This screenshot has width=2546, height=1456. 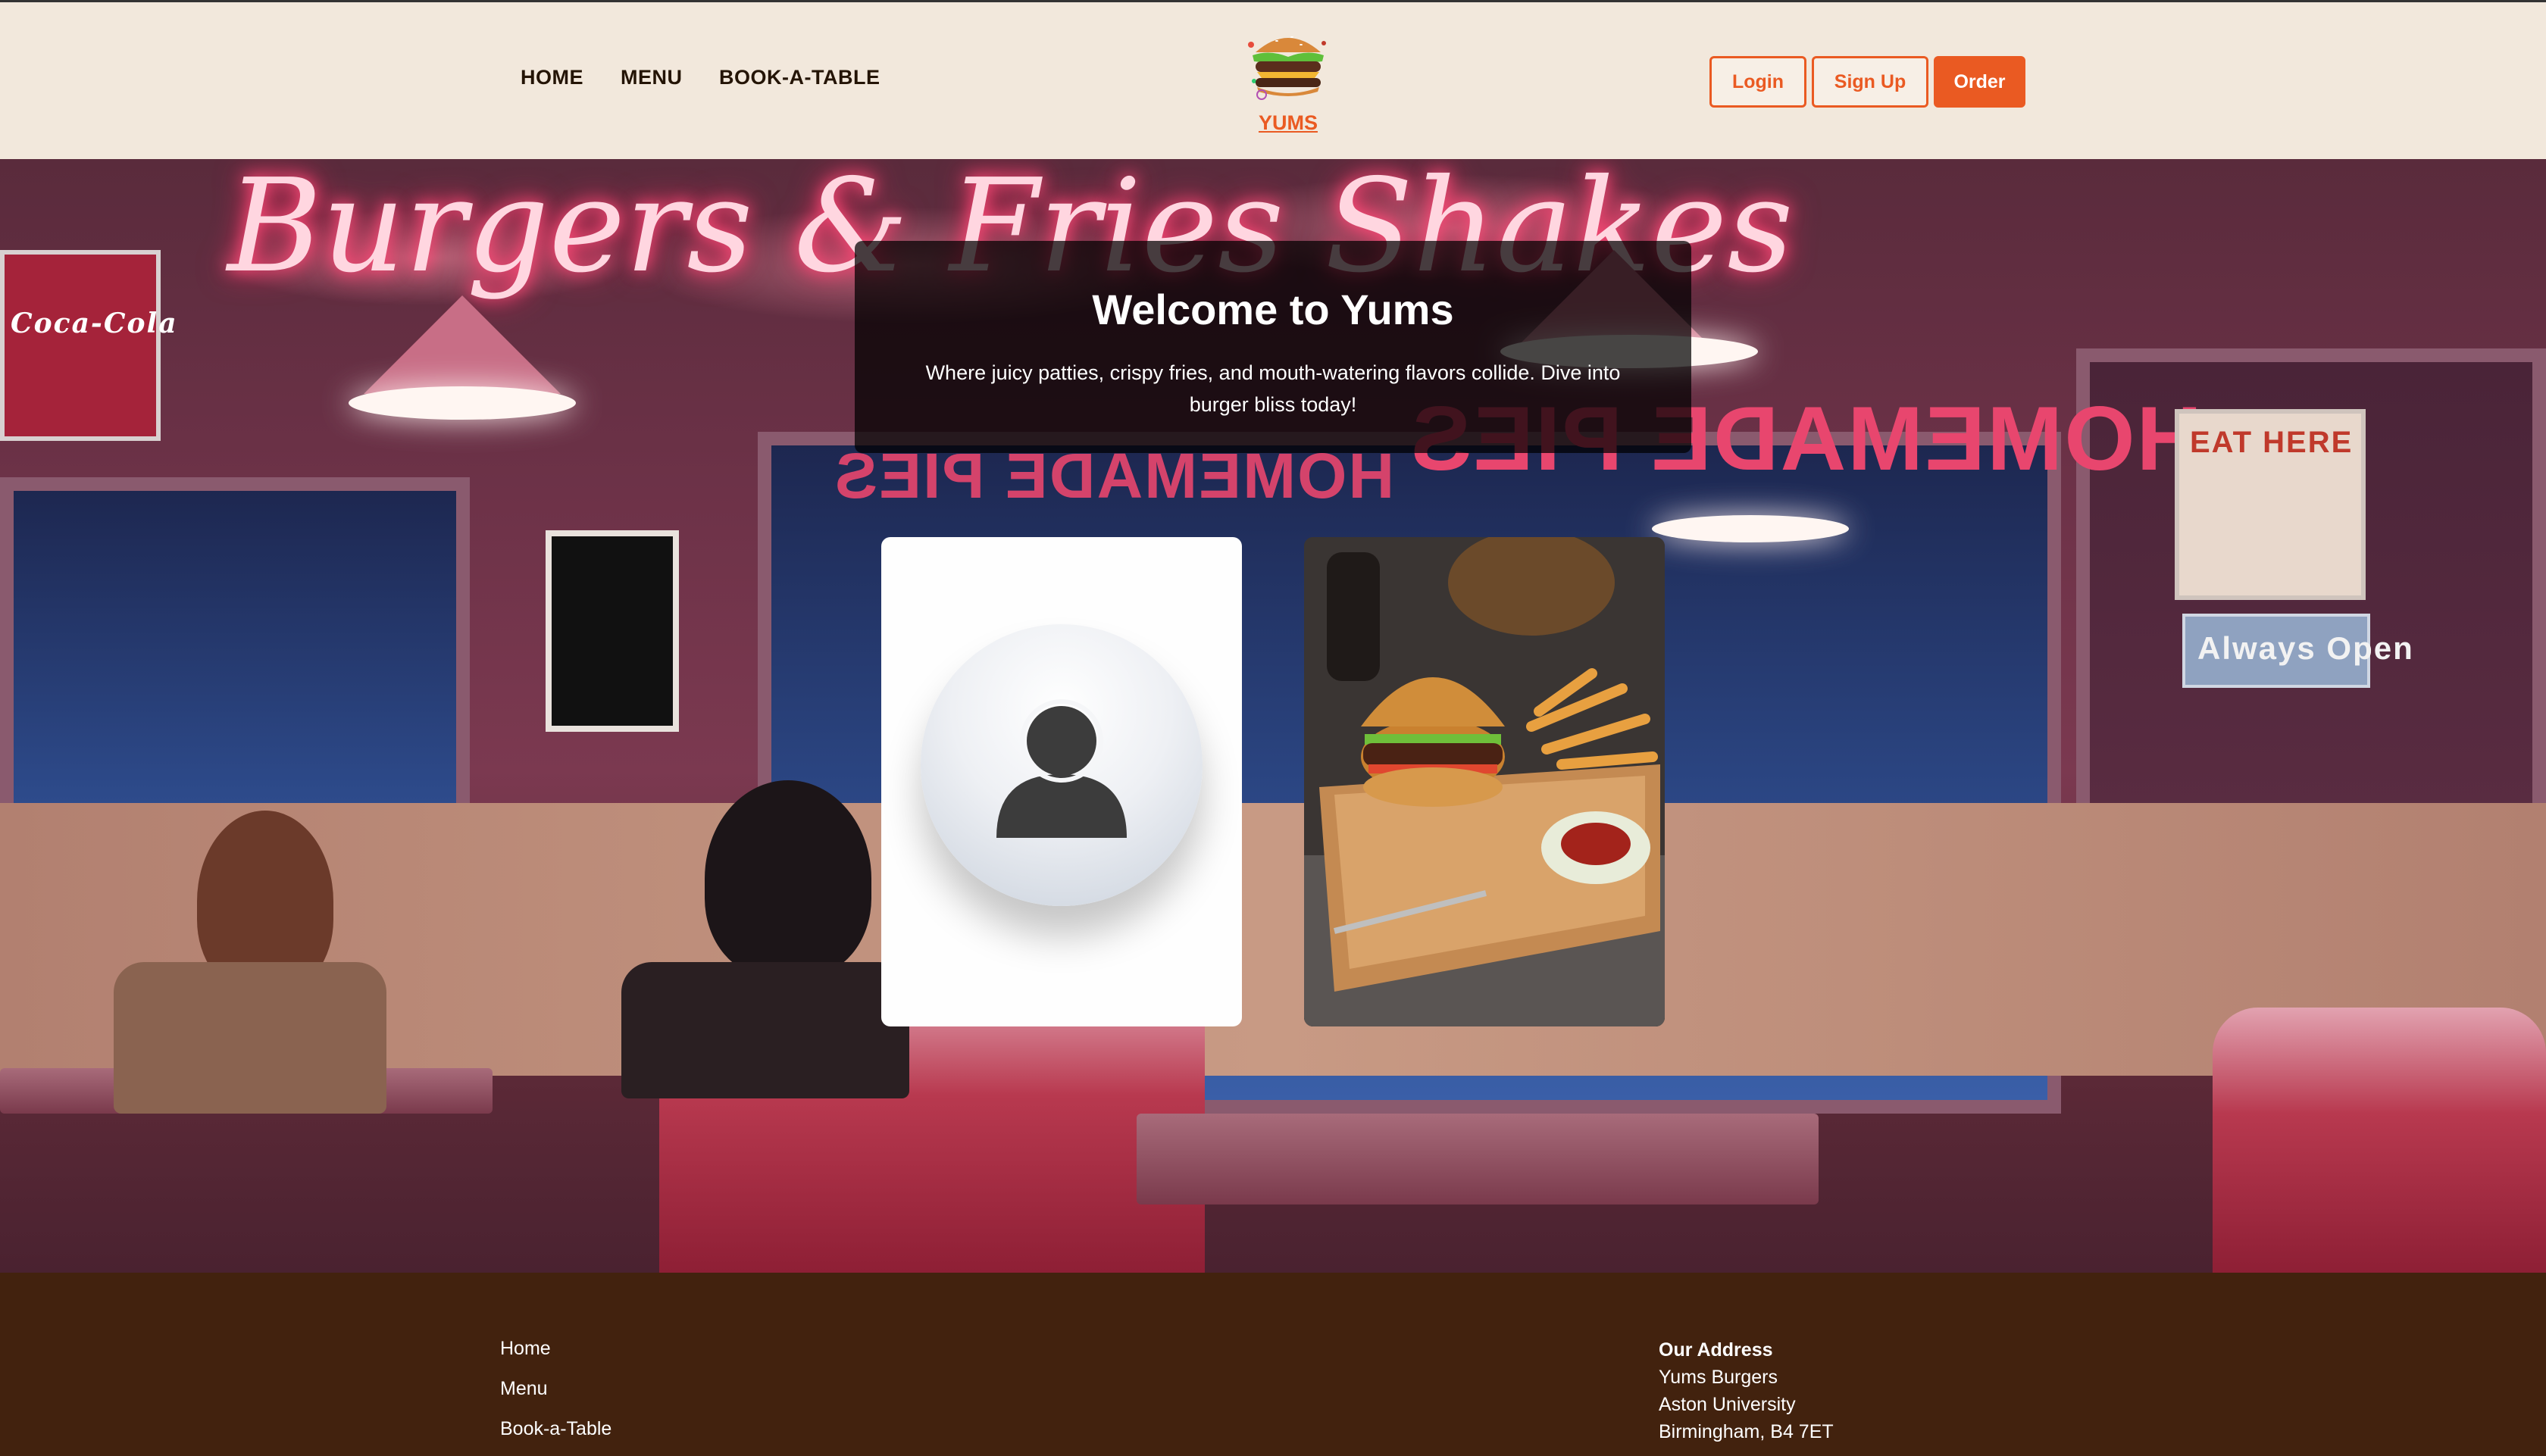 What do you see at coordinates (652, 77) in the screenshot?
I see `nav-menu: MENU` at bounding box center [652, 77].